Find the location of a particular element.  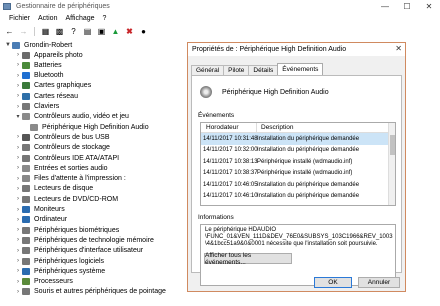

tree-category: › Claviers is located at coordinates (36, 107).